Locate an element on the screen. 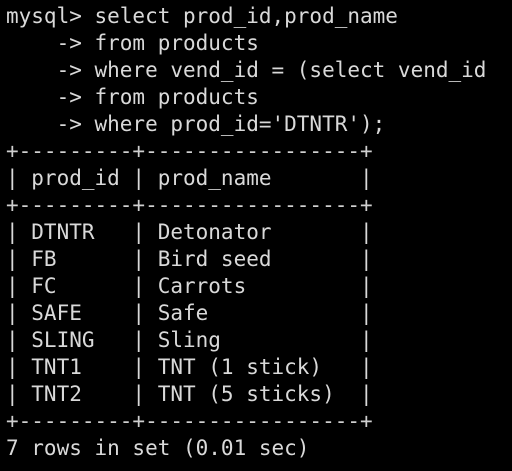 The image size is (512, 471). table-row: | TNT2 | TNT (5 sticks) | is located at coordinates (189, 394).